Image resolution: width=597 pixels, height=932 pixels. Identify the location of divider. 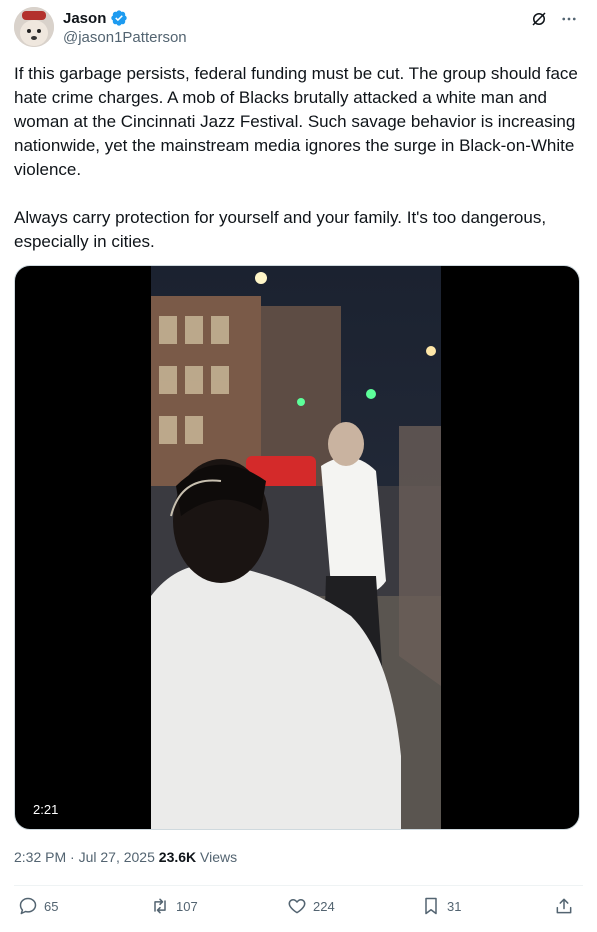
(298, 885).